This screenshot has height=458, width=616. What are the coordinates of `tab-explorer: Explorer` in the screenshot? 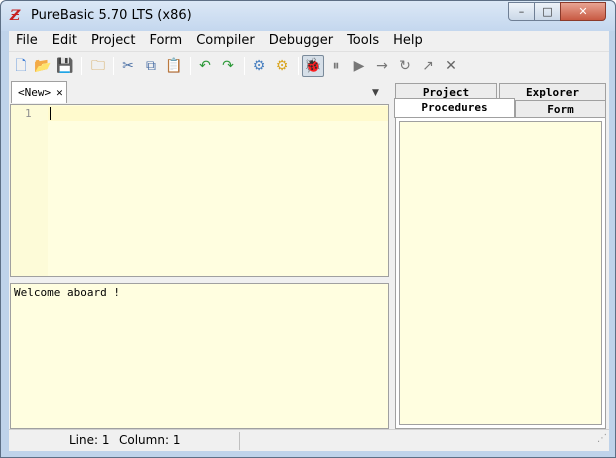 It's located at (552, 92).